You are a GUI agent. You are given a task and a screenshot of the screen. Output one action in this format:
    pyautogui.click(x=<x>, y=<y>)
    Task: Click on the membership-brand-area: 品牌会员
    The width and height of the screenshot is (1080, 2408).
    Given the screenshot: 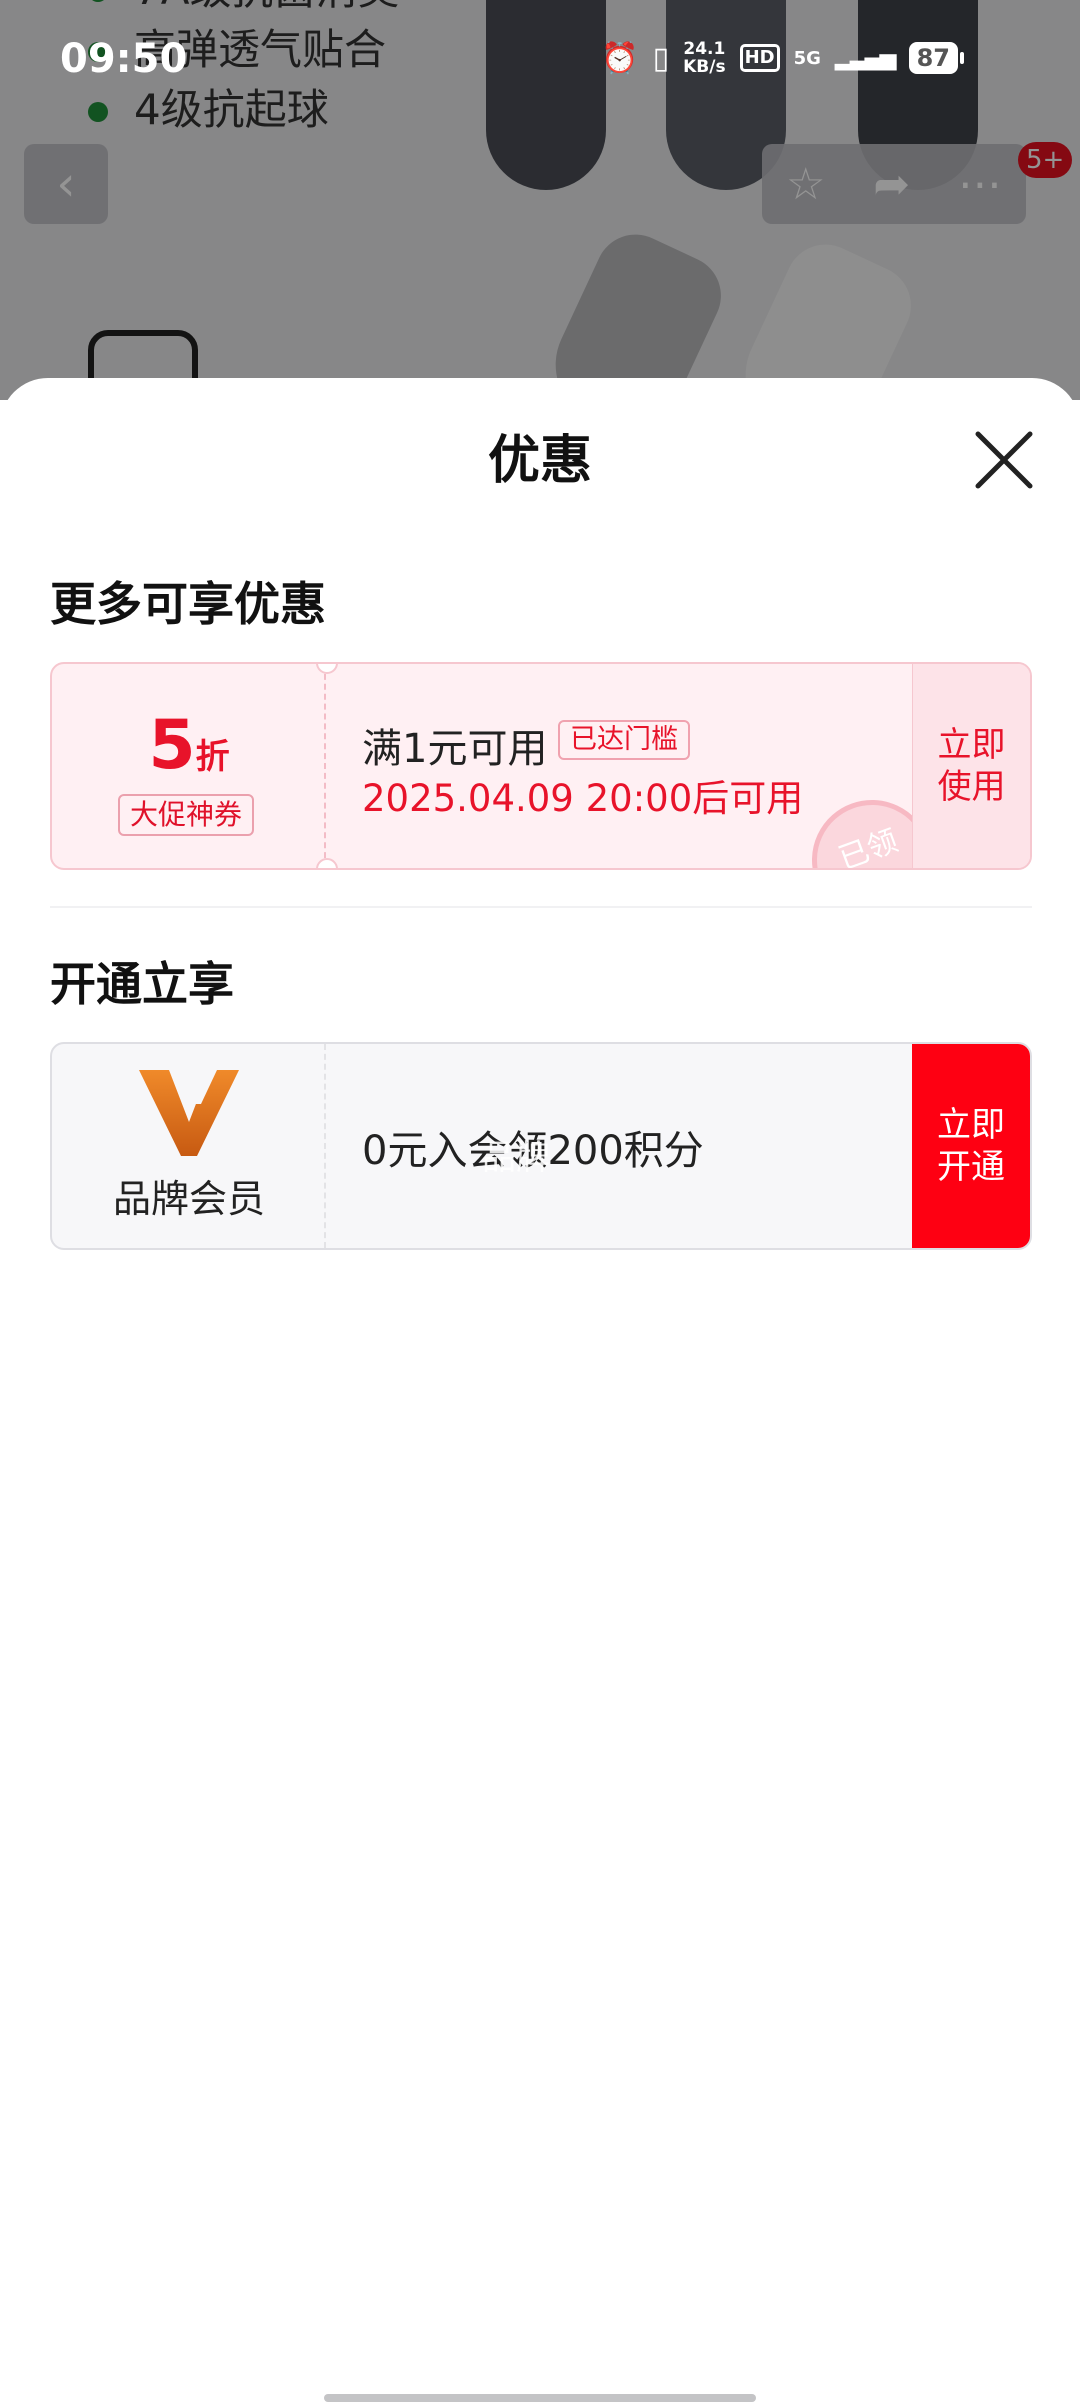 What is the action you would take?
    pyautogui.click(x=189, y=1146)
    